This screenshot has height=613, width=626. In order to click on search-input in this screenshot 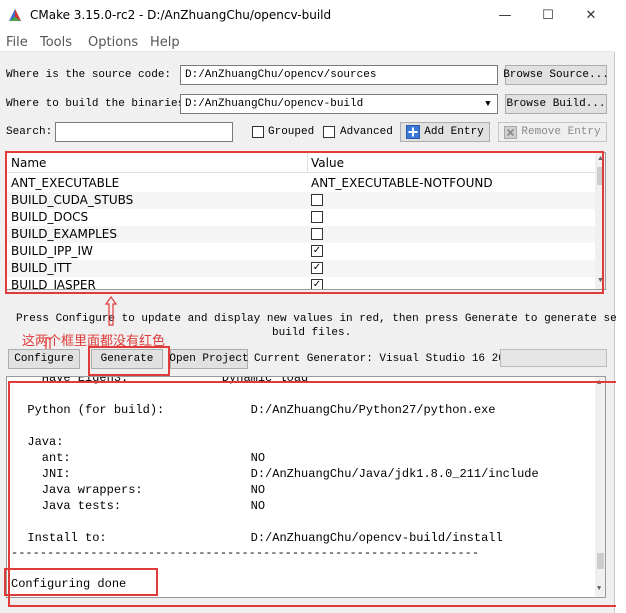, I will do `click(144, 132)`.